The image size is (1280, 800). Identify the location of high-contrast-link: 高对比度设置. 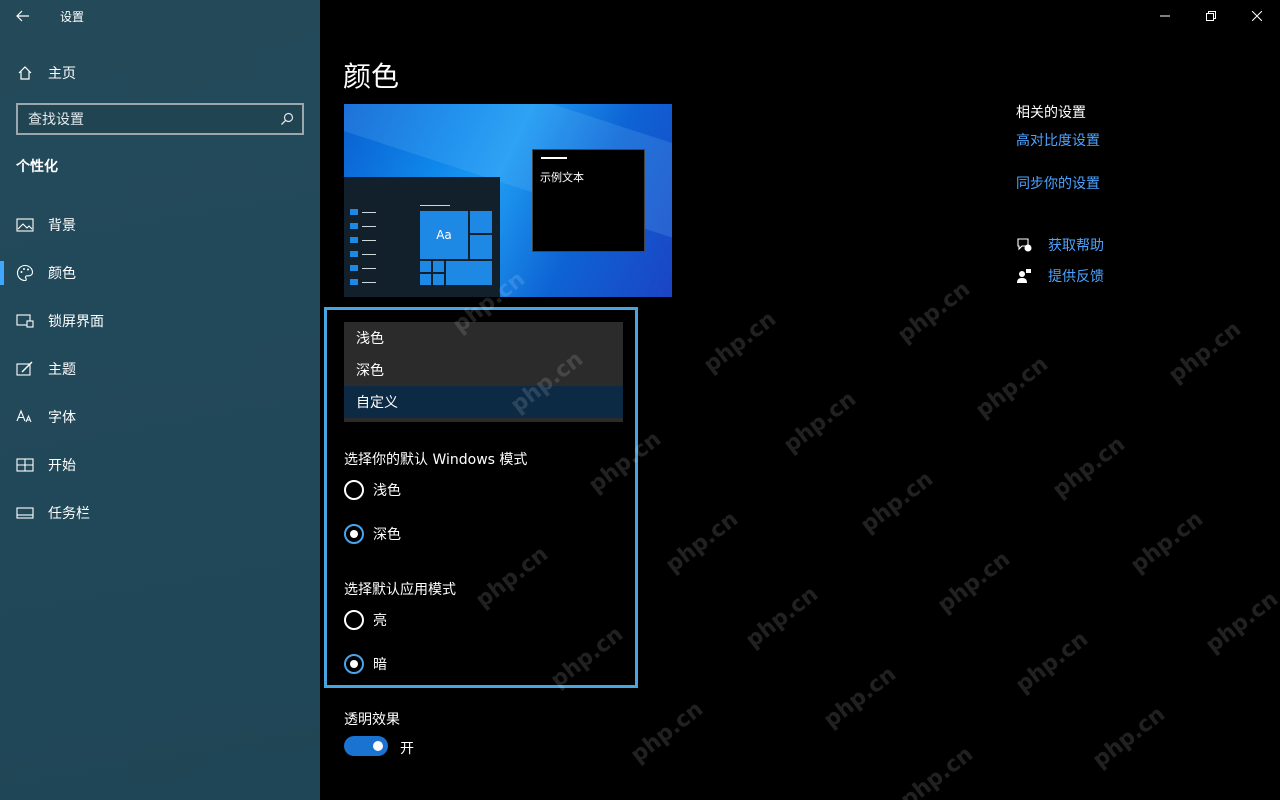
(1131, 140).